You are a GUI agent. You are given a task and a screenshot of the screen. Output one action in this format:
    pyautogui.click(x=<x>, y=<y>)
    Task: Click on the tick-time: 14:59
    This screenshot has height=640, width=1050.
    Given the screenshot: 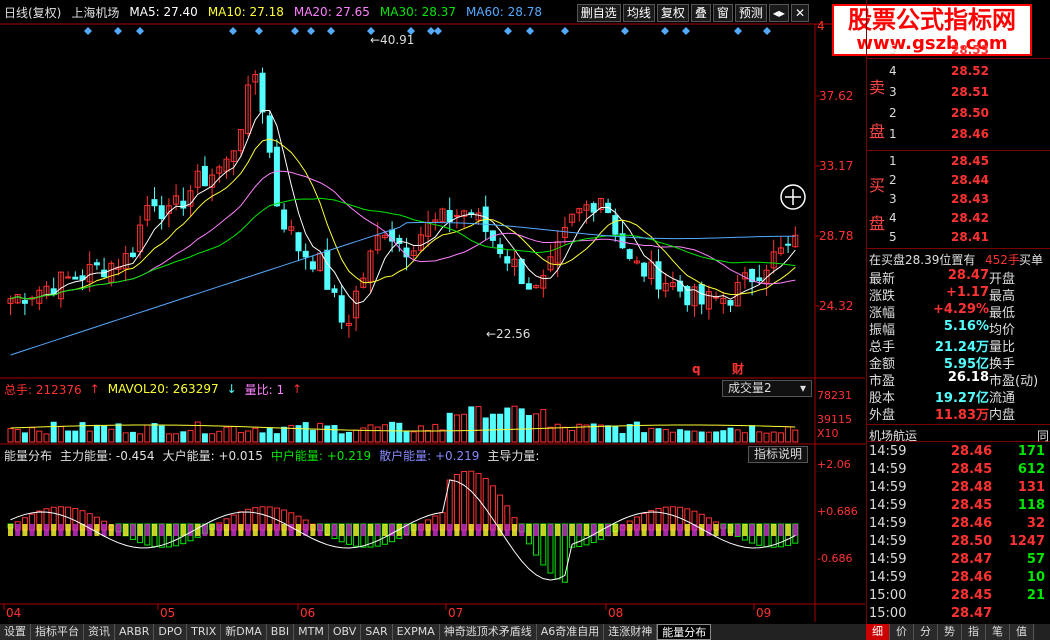 What is the action you would take?
    pyautogui.click(x=888, y=469)
    